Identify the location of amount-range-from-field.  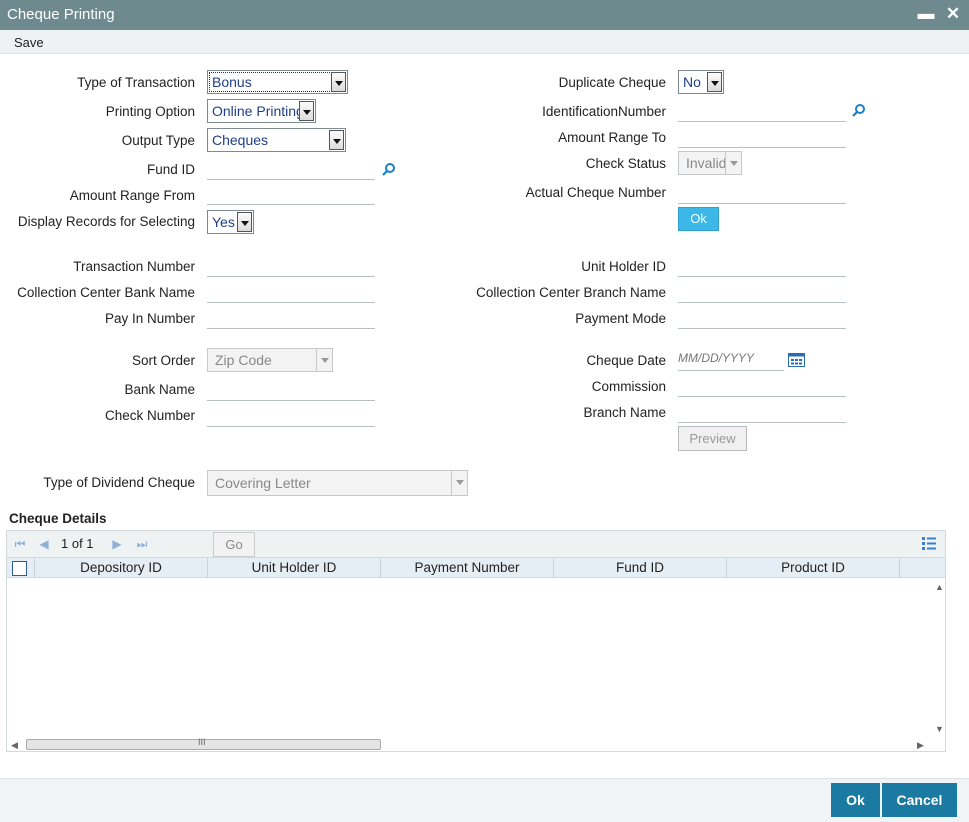
(291, 193).